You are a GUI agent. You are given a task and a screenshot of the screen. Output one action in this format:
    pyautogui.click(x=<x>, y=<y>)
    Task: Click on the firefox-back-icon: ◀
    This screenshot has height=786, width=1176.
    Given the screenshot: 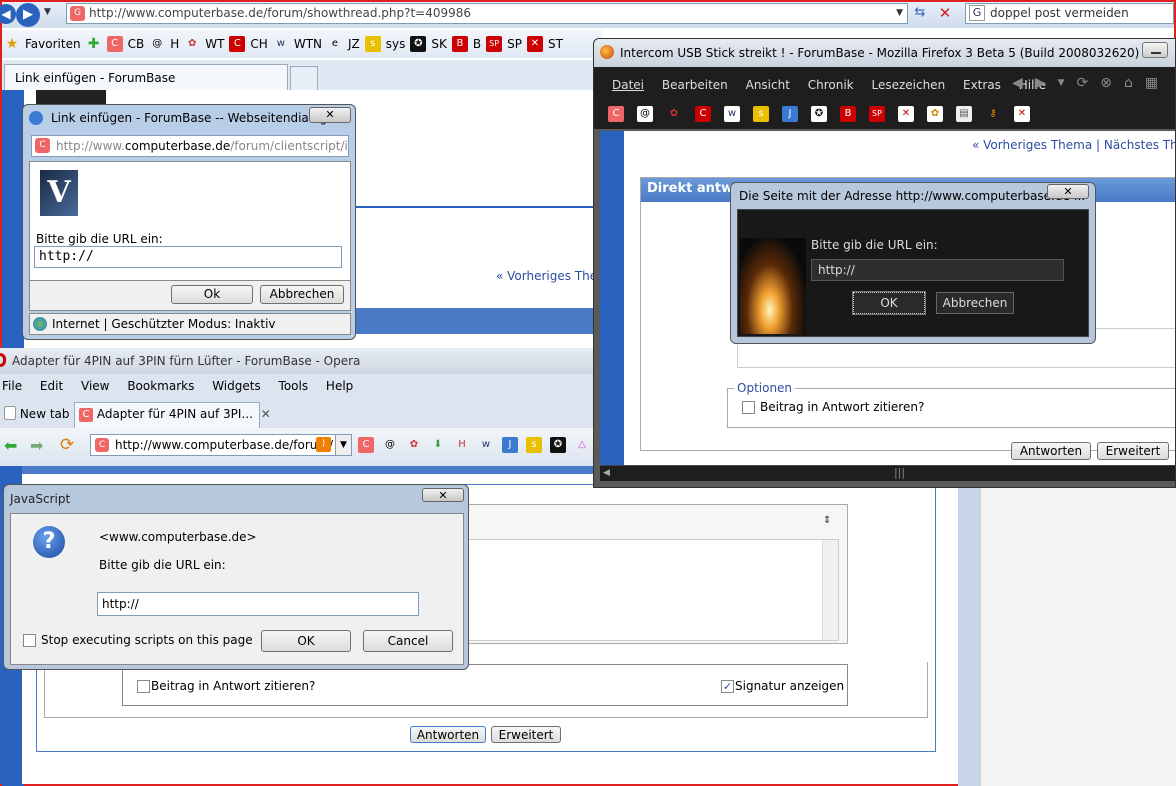 What is the action you would take?
    pyautogui.click(x=1017, y=83)
    